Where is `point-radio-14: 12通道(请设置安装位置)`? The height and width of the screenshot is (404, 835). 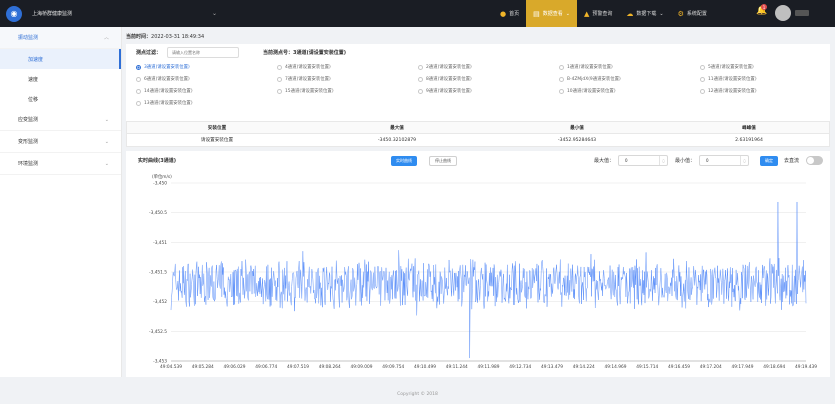
point-radio-14: 12通道(请设置安装位置) is located at coordinates (767, 91).